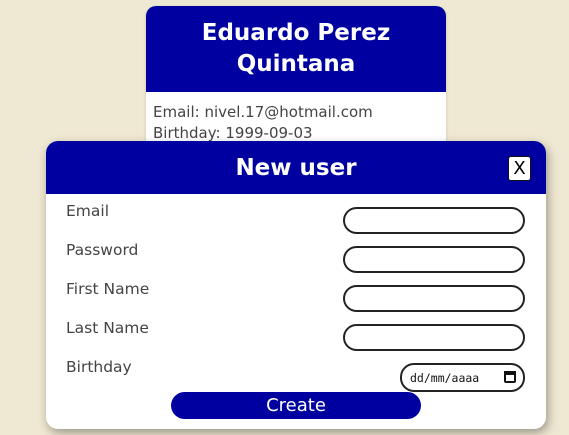 The image size is (569, 435). I want to click on modal-title: New user, so click(296, 167).